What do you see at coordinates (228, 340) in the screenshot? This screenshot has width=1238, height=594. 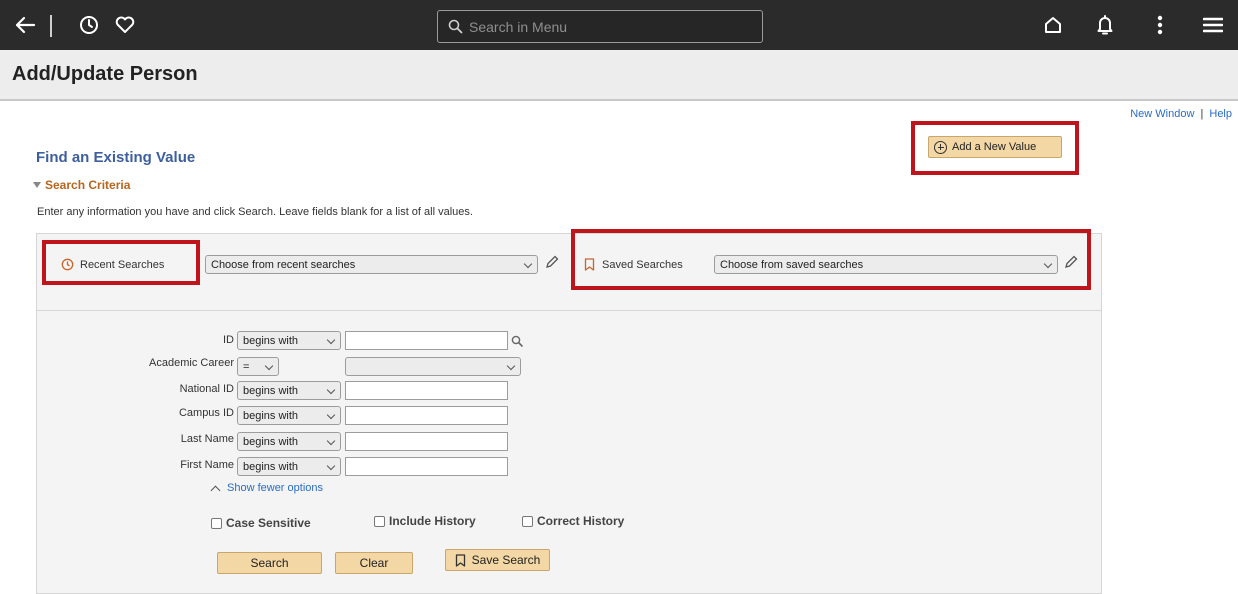 I see `id-label: ID` at bounding box center [228, 340].